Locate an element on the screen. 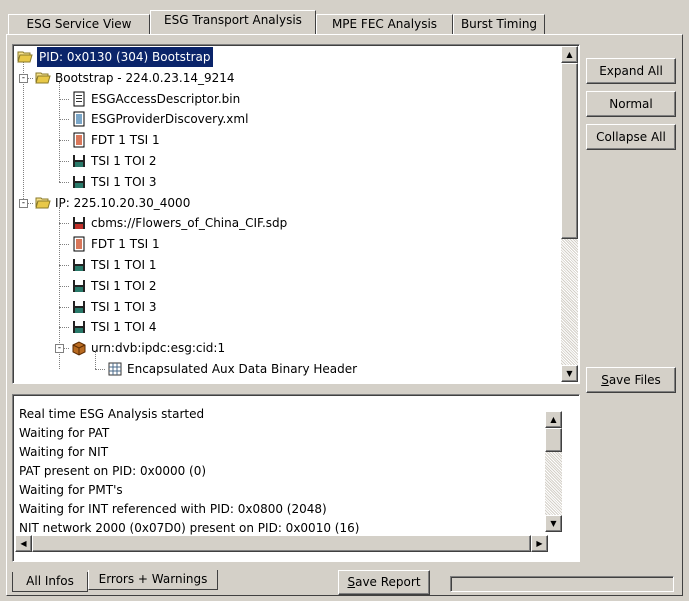 Image resolution: width=689 pixels, height=601 pixels. button-label: Save Report is located at coordinates (384, 582).